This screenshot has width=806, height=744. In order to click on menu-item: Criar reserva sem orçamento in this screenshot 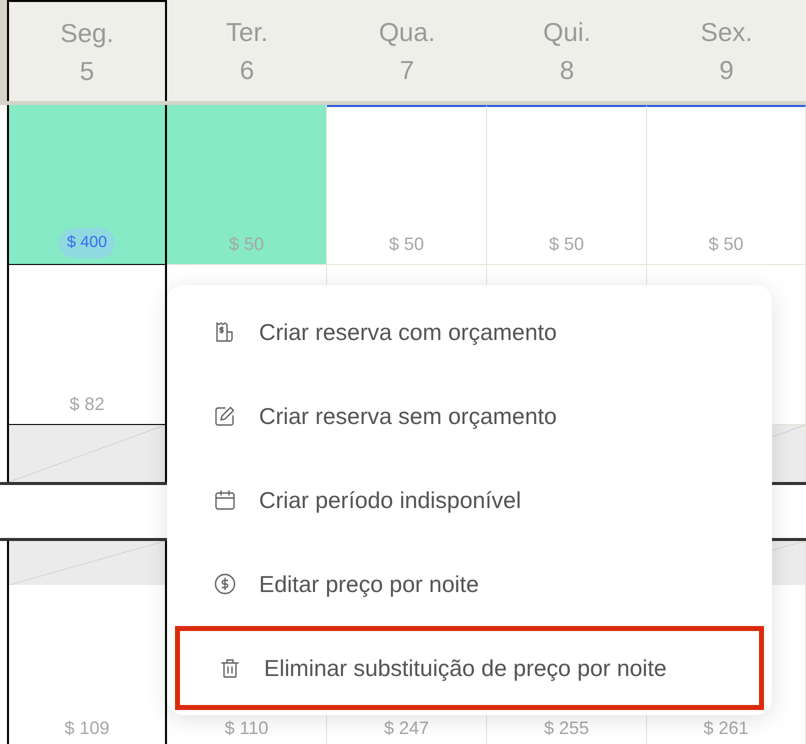, I will do `click(469, 416)`.